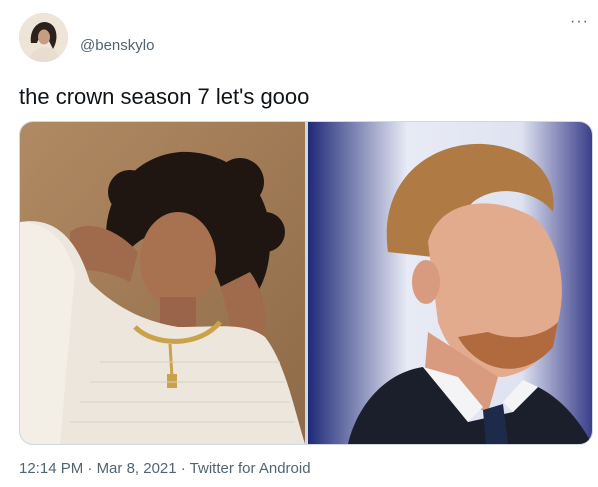  What do you see at coordinates (137, 468) in the screenshot?
I see `tweet-date: Mar 8, 2021` at bounding box center [137, 468].